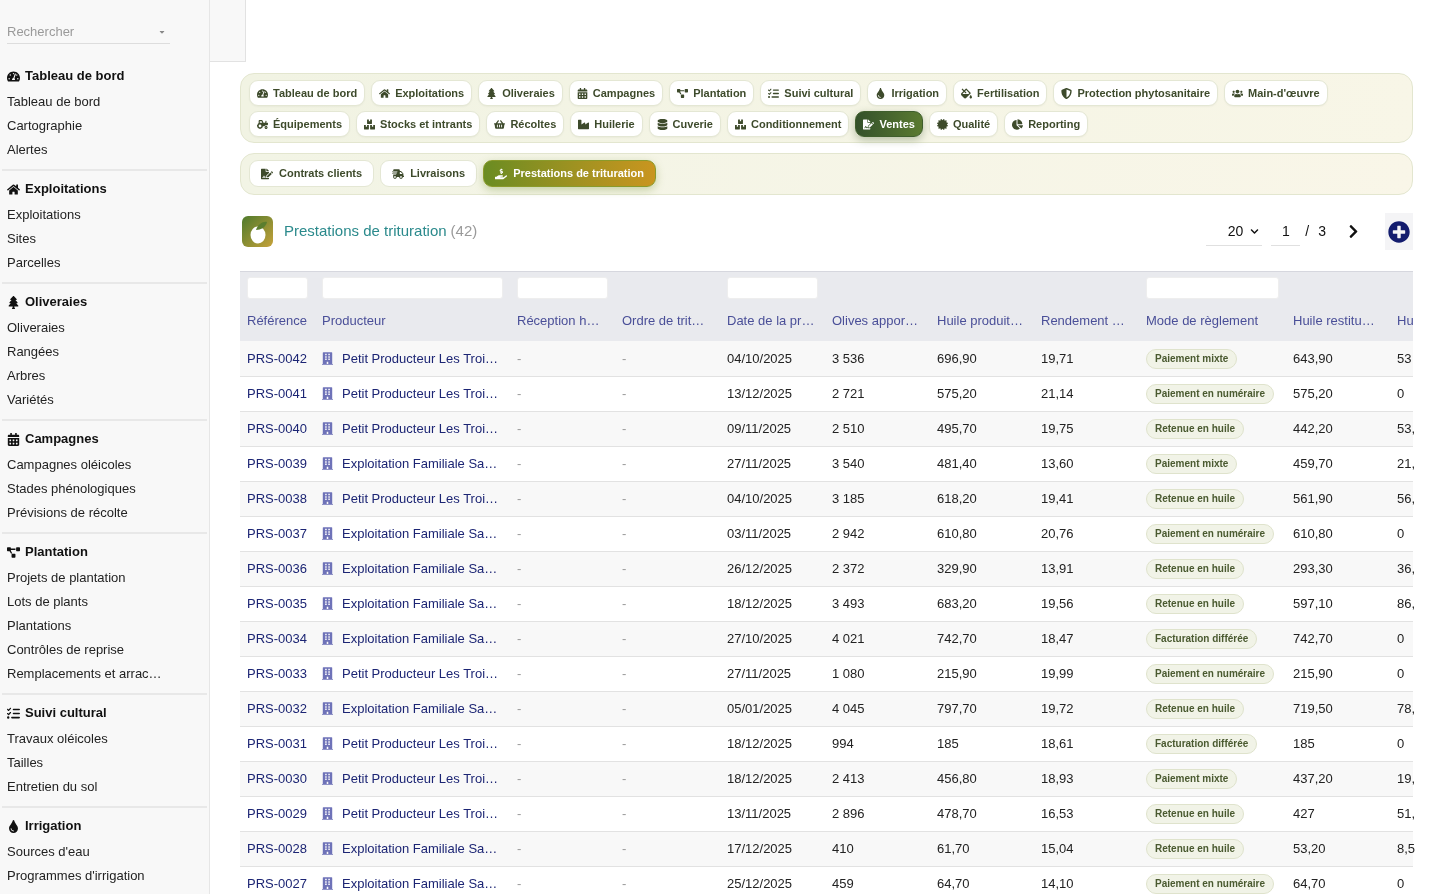 This screenshot has width=1445, height=894. I want to click on reference-link: PRS-0028, so click(277, 848).